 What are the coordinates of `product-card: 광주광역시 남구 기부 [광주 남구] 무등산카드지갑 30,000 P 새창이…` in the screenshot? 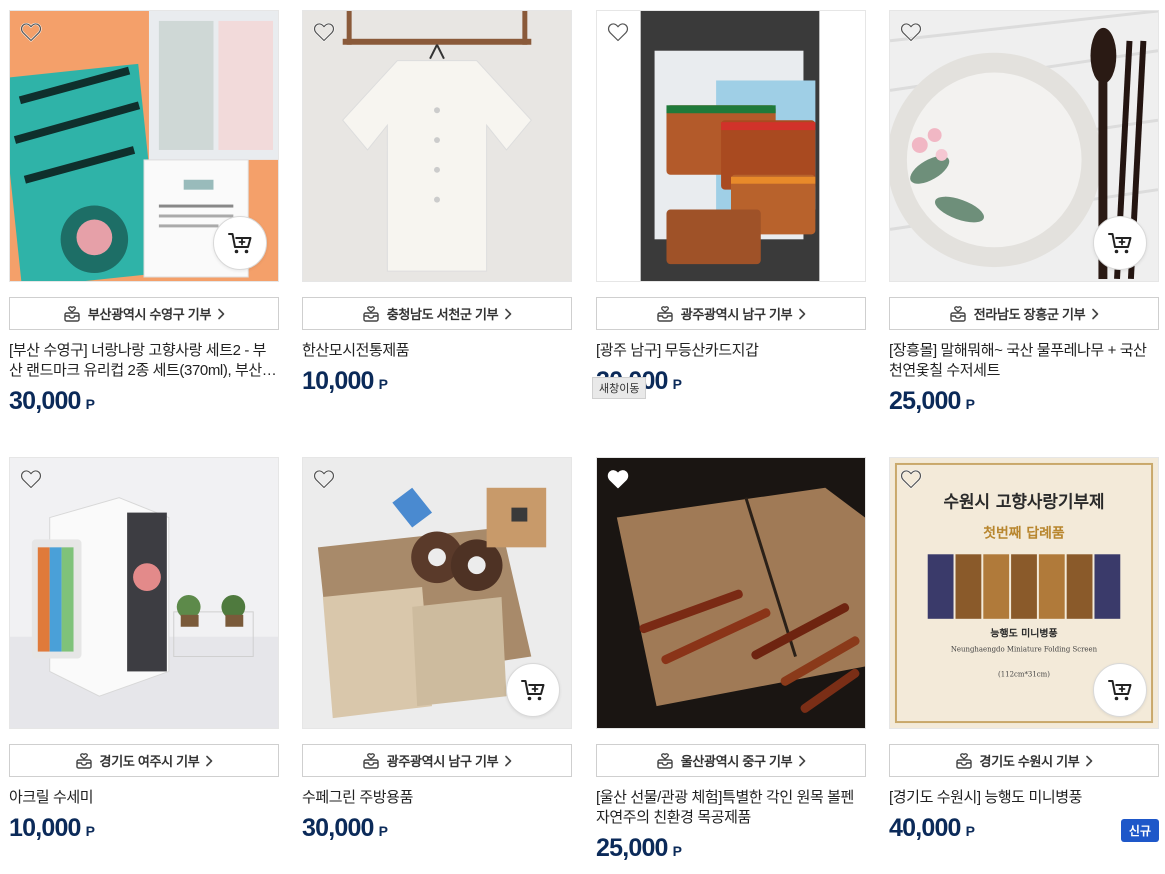 It's located at (729, 204).